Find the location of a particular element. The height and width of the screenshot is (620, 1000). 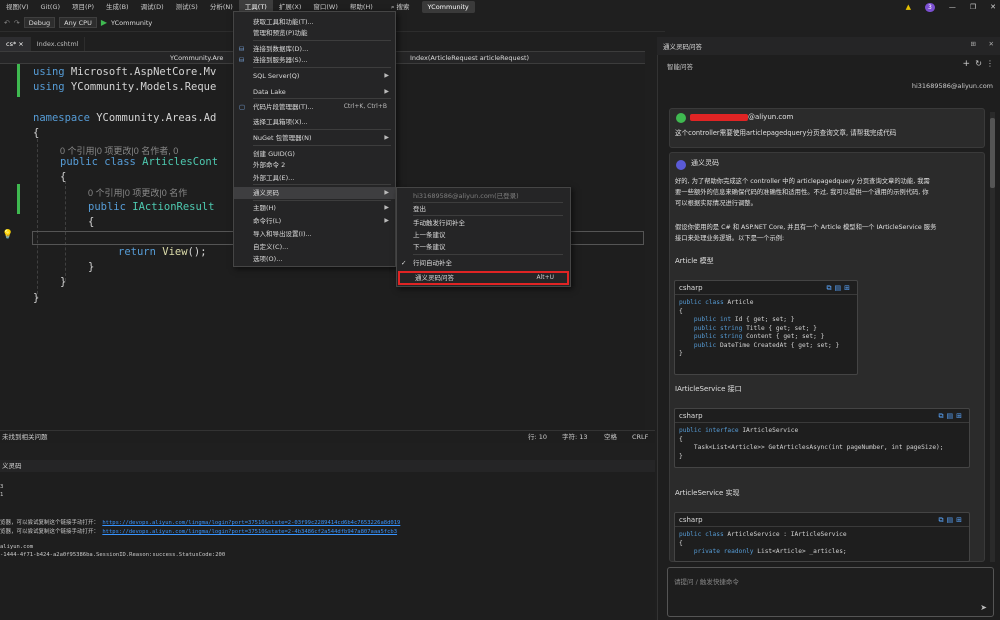

snippet-icon: ▢ is located at coordinates (242, 107).